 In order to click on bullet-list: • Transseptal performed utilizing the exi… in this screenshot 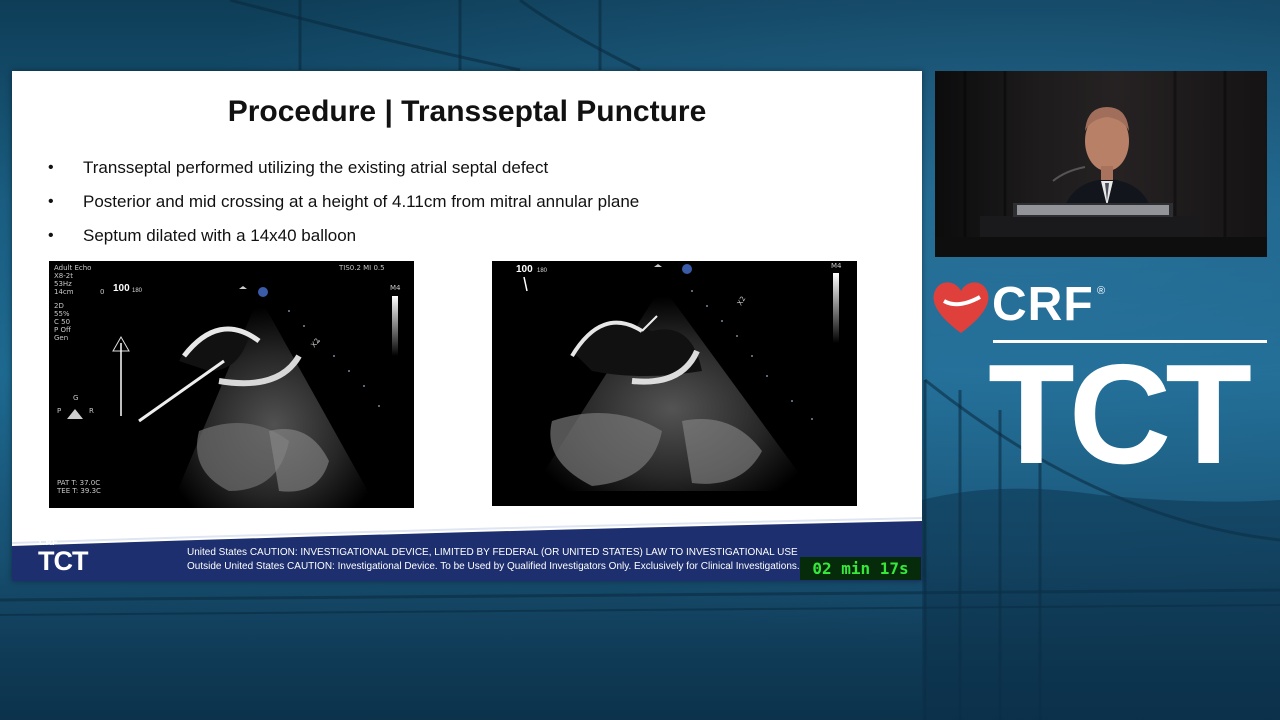, I will do `click(343, 208)`.